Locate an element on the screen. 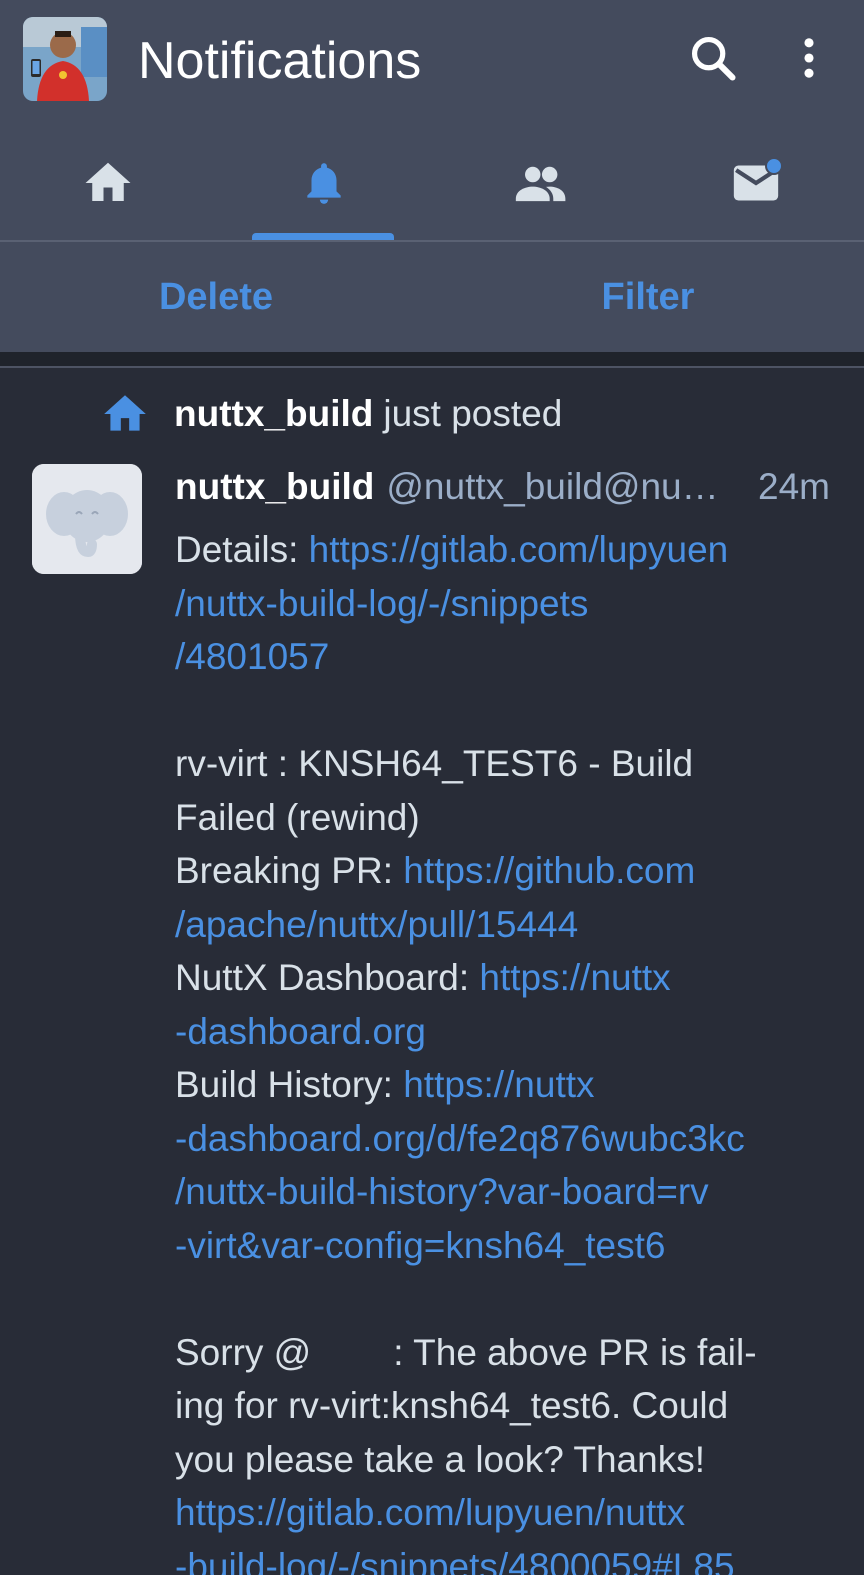 The height and width of the screenshot is (1575, 864). display-name: nuttx_build is located at coordinates (274, 487).